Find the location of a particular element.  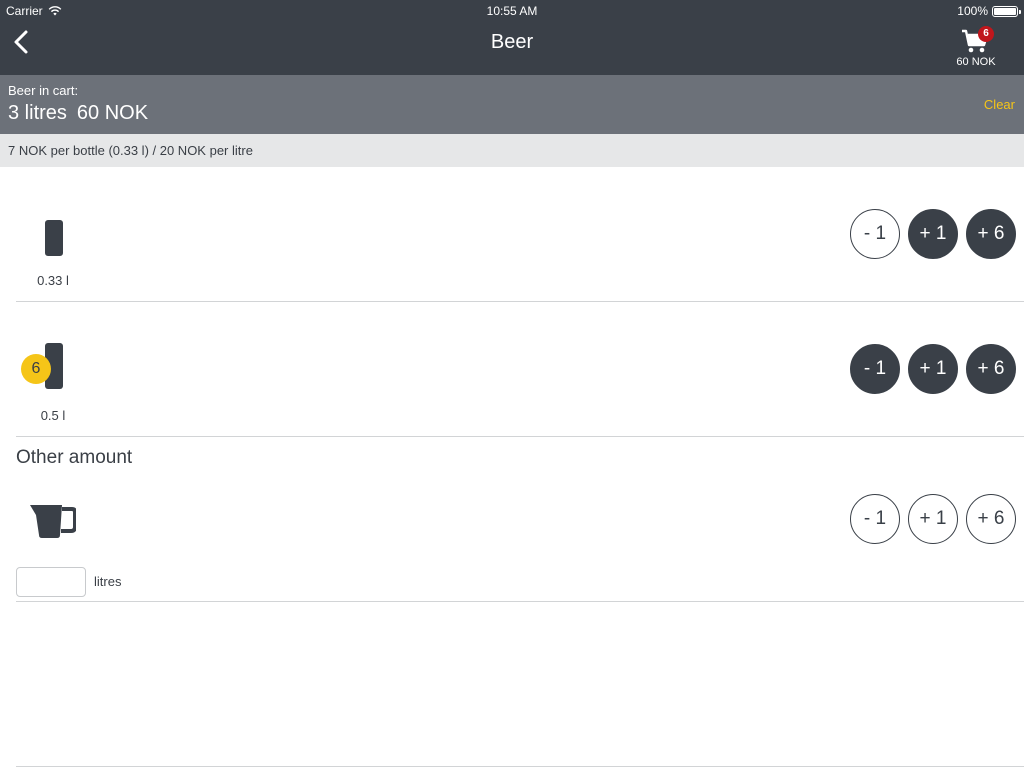

measuring-jug-icon is located at coordinates (53, 521).